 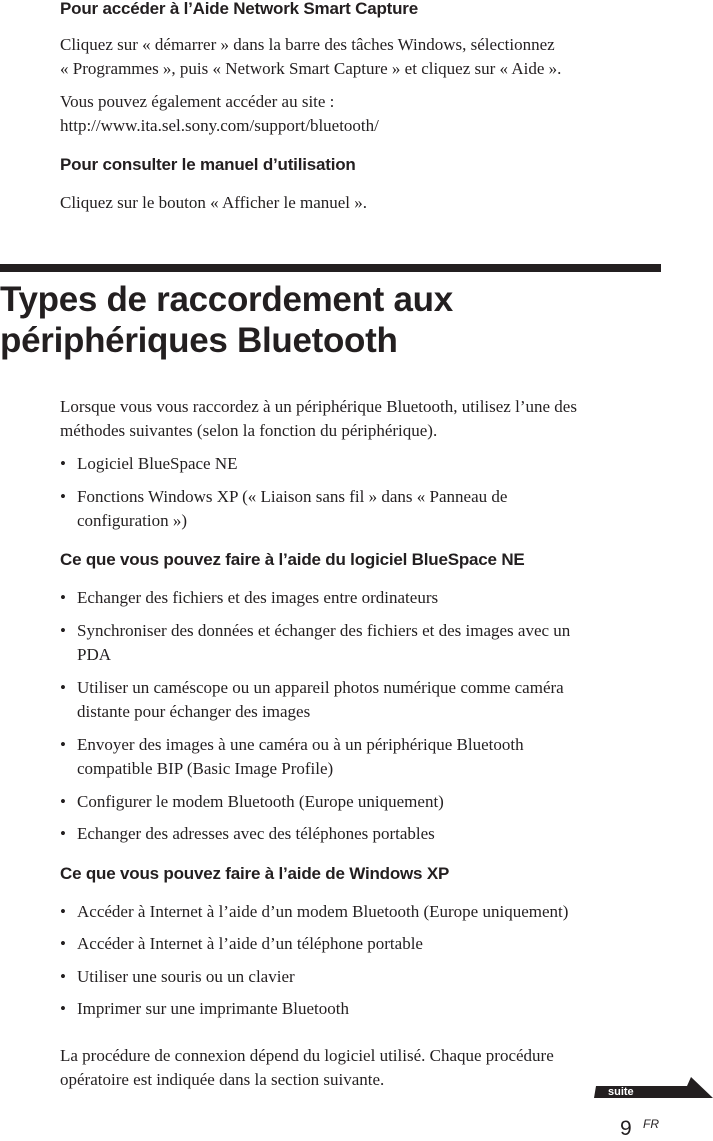 What do you see at coordinates (199, 340) in the screenshot?
I see `chapter-title-line-2: périphériques Bluetooth` at bounding box center [199, 340].